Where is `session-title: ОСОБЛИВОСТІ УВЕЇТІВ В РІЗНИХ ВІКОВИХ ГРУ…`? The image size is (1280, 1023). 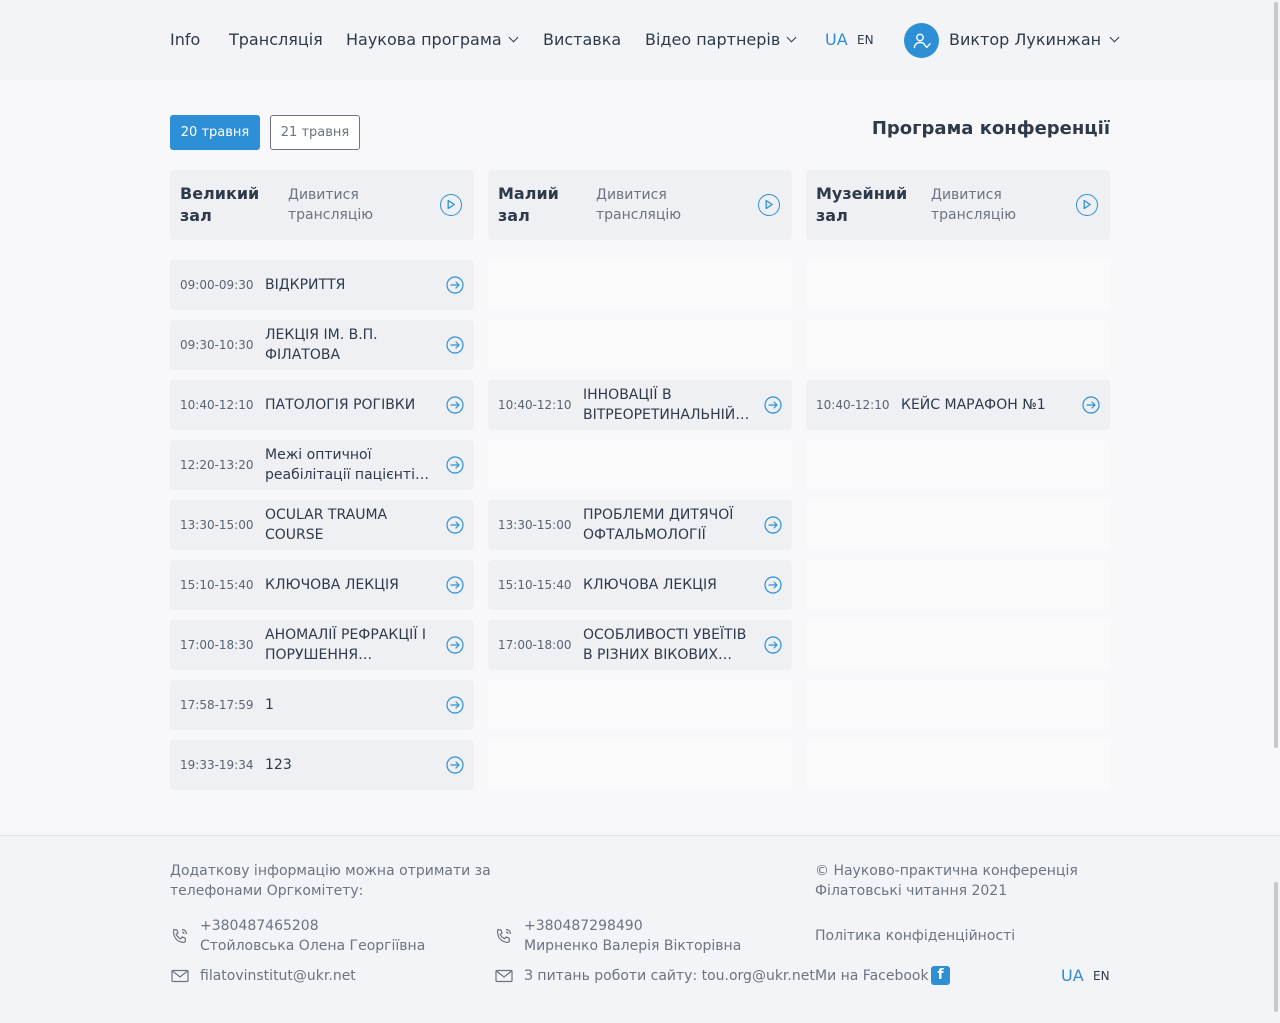
session-title: ОСОБЛИВОСТІ УВЕЇТІВ В РІЗНИХ ВІКОВИХ ГРУ… is located at coordinates (665, 645).